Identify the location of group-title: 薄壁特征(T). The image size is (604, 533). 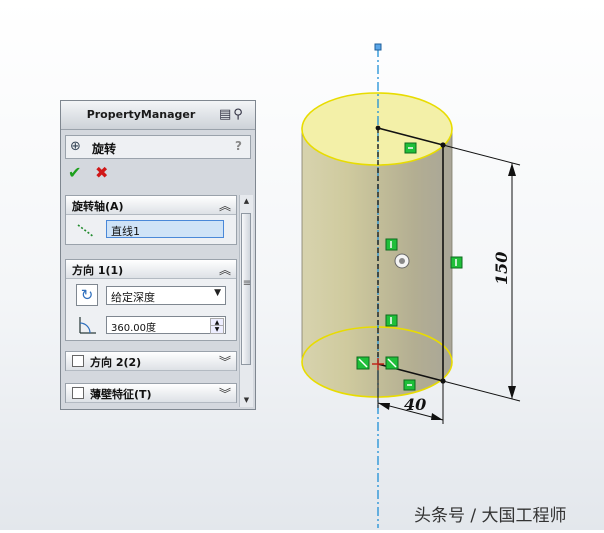
(121, 394).